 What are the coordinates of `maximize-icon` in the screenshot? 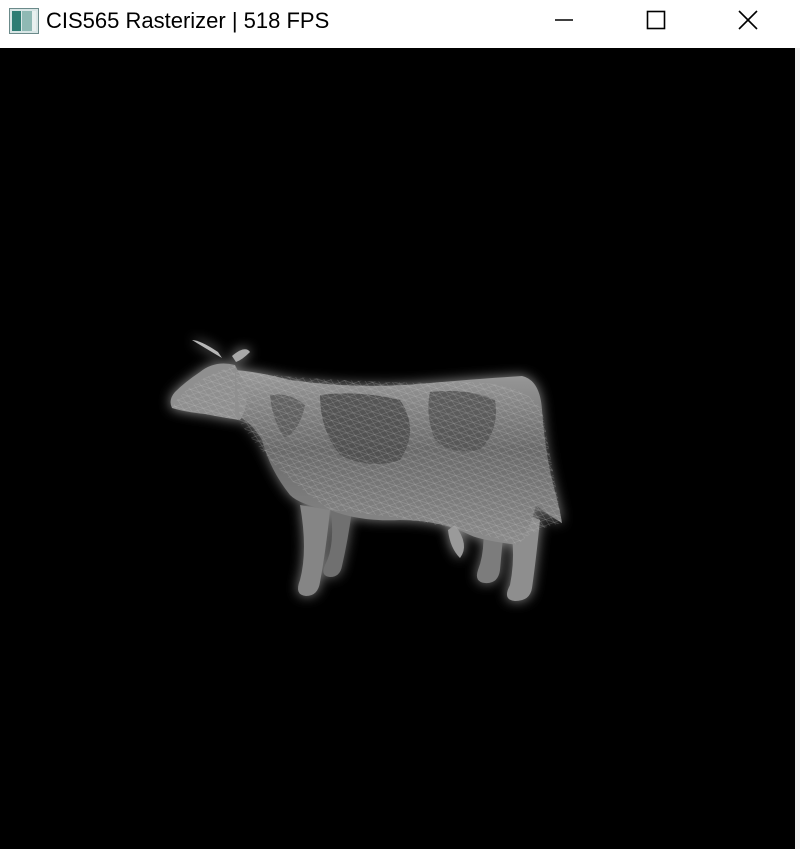 It's located at (656, 20).